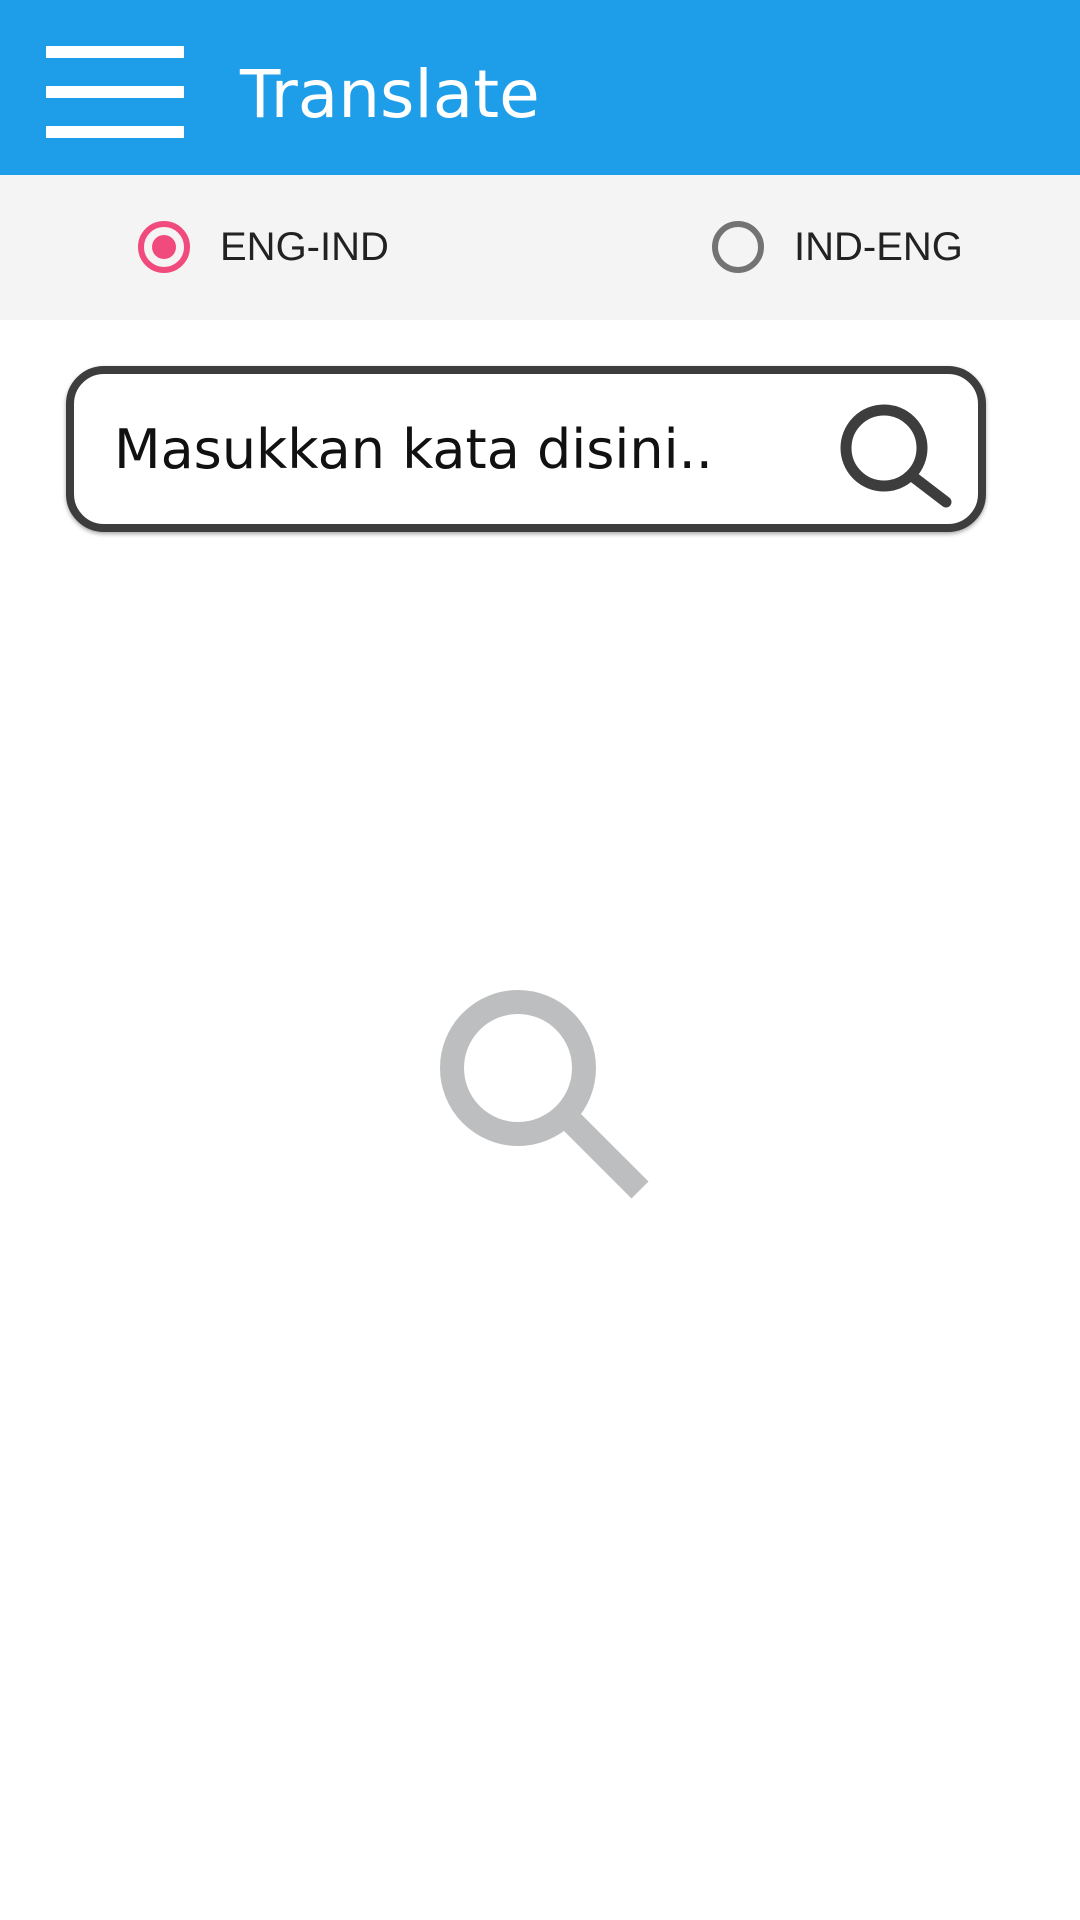  What do you see at coordinates (738, 247) in the screenshot?
I see `radio-unchecked-icon` at bounding box center [738, 247].